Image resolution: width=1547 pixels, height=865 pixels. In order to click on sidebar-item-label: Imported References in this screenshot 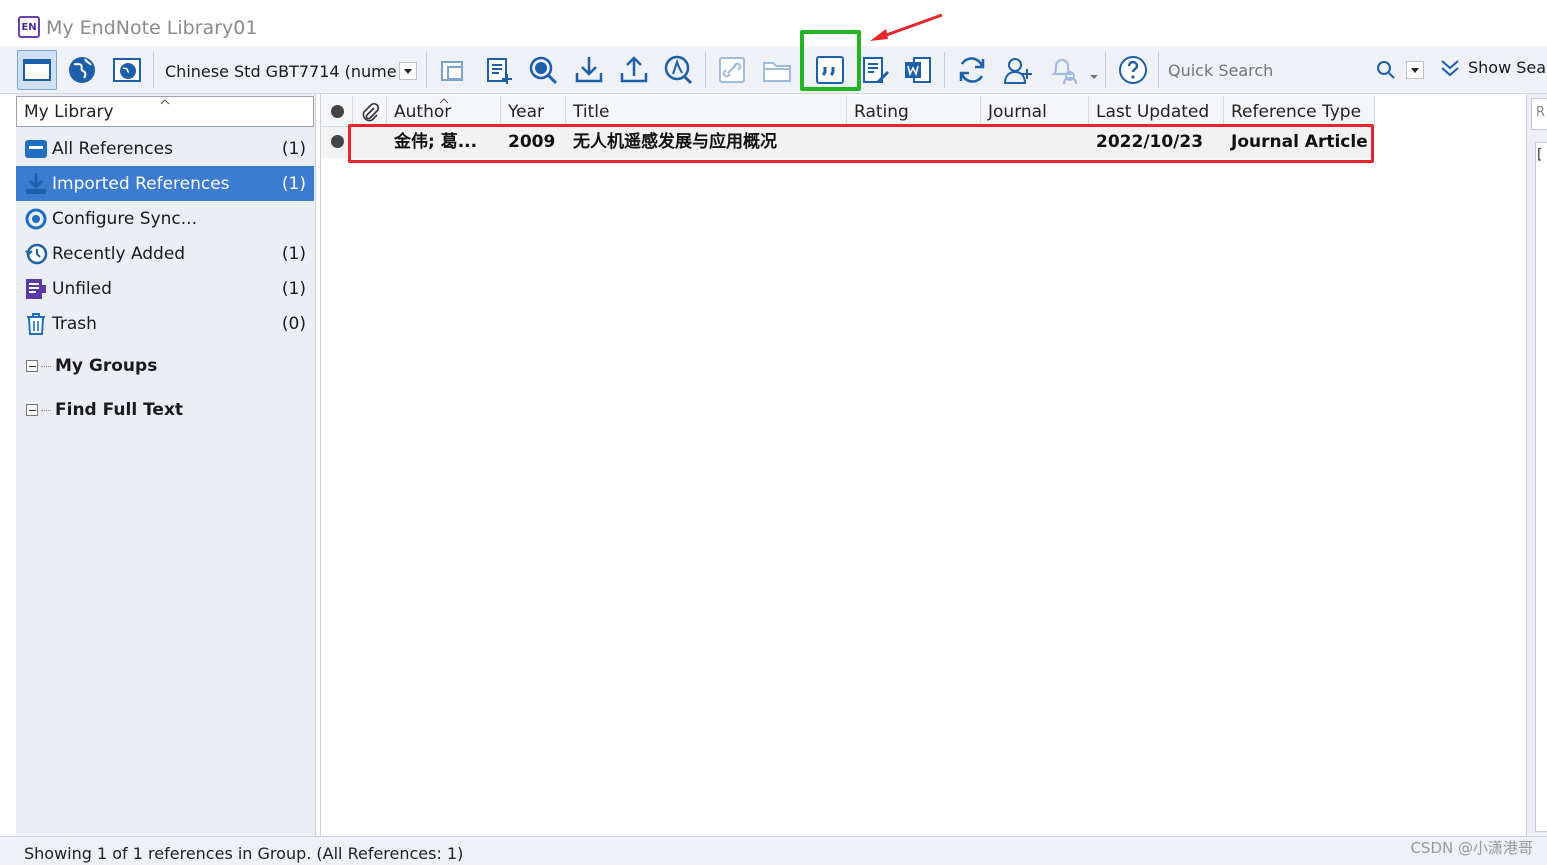, I will do `click(141, 183)`.